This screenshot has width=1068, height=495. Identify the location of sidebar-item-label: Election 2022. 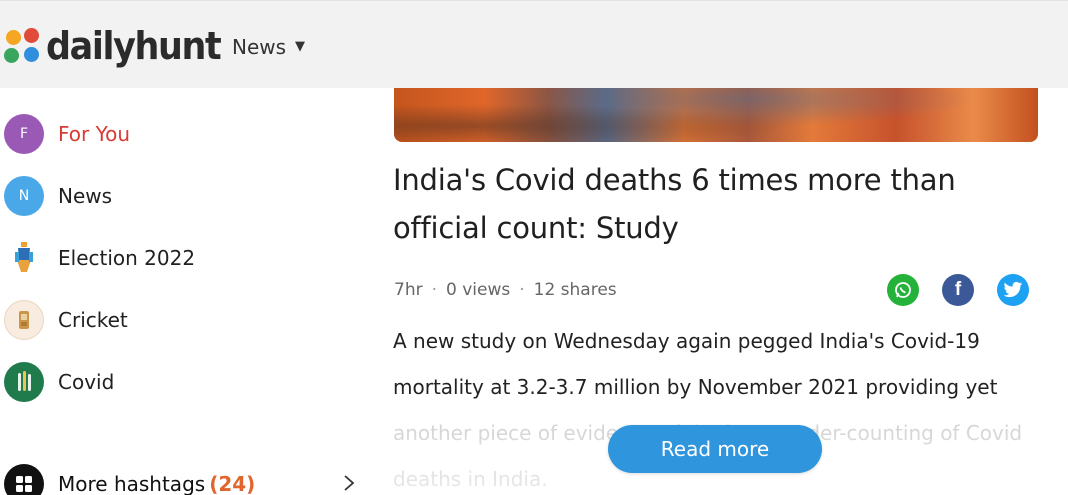
(127, 258).